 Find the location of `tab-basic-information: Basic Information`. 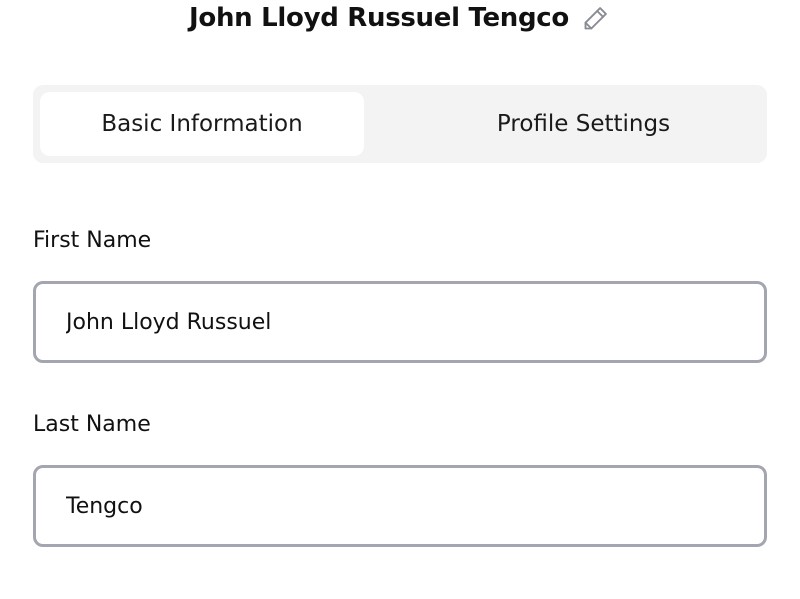

tab-basic-information: Basic Information is located at coordinates (202, 124).